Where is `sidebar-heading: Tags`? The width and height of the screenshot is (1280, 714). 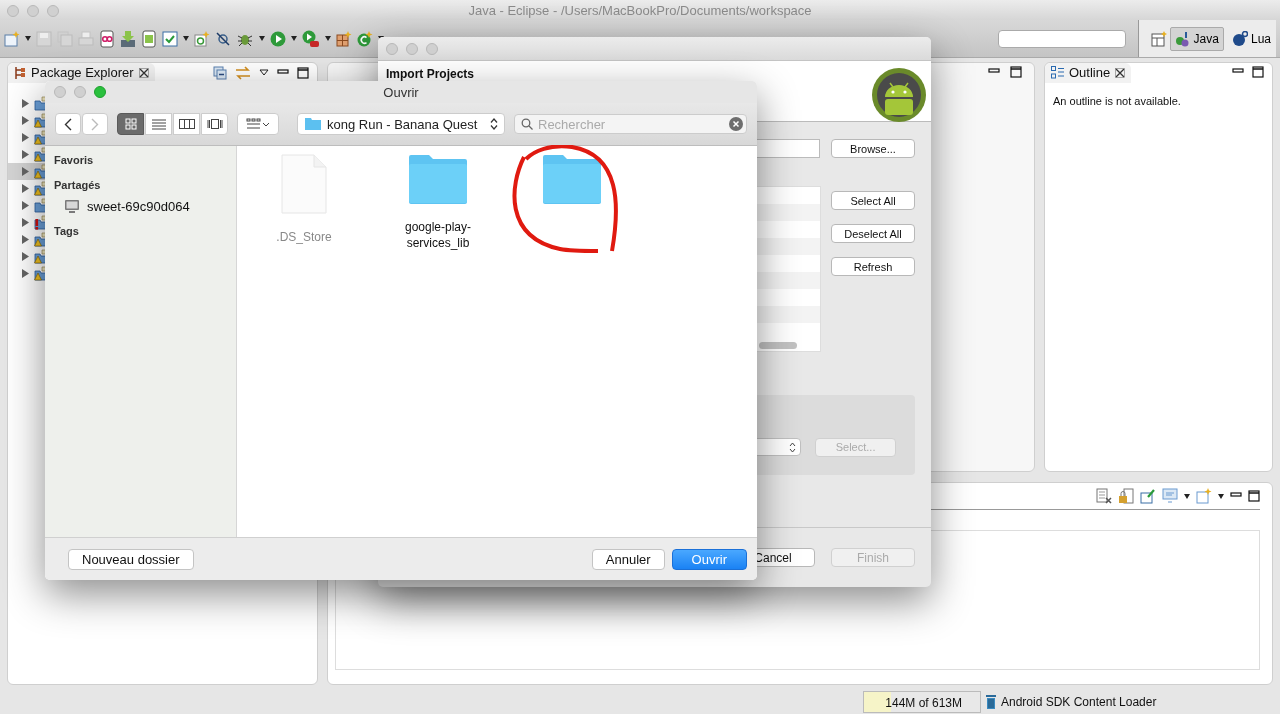 sidebar-heading: Tags is located at coordinates (67, 231).